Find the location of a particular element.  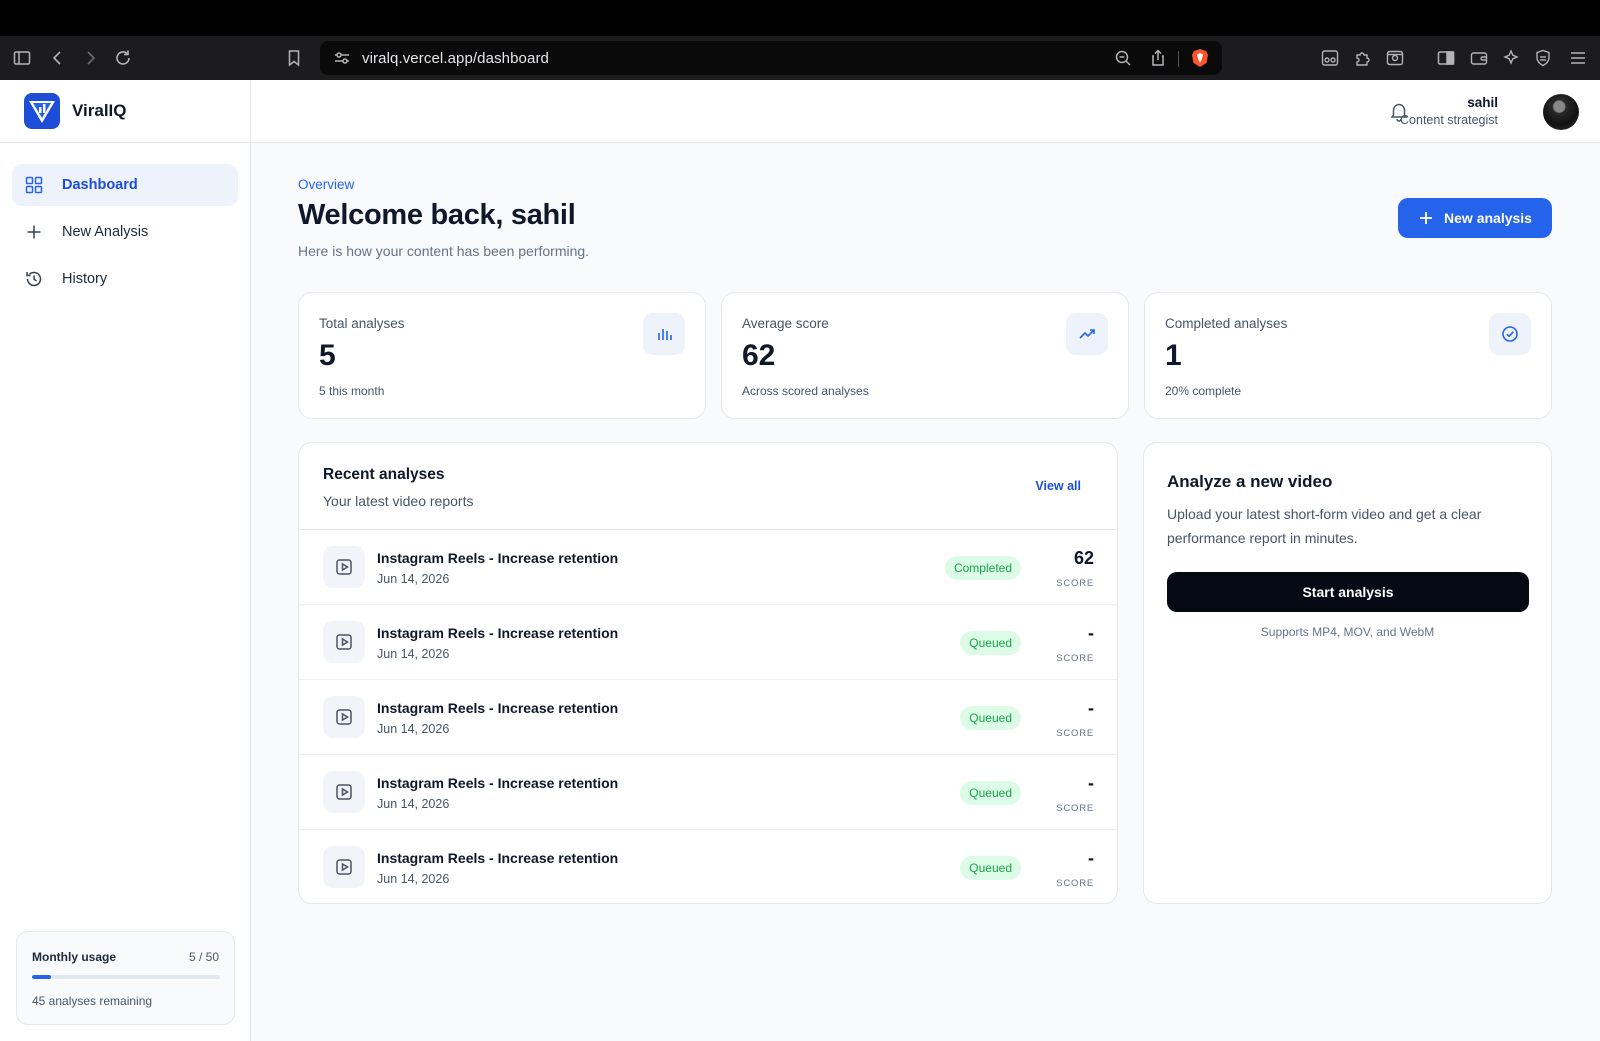

sidebar-item-label: New Analysis is located at coordinates (105, 232).